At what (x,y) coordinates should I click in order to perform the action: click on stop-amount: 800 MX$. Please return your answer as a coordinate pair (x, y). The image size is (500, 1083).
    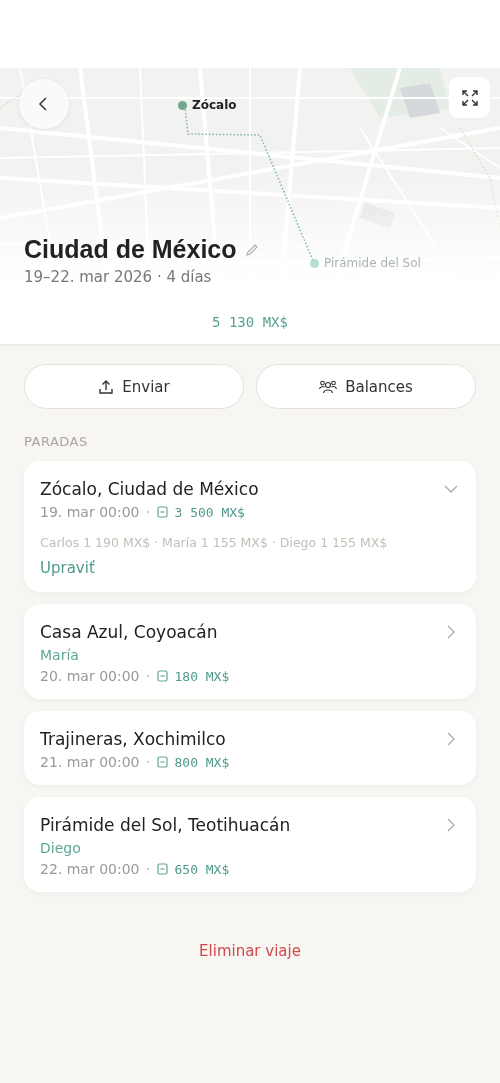
    Looking at the image, I should click on (202, 762).